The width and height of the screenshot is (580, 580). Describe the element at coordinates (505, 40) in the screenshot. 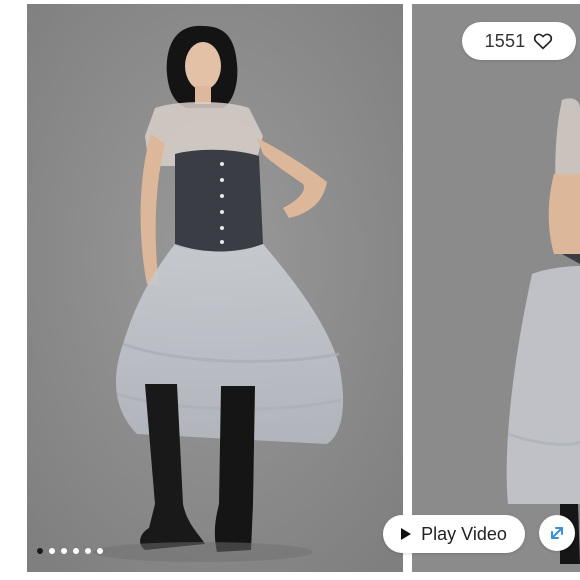

I see `like-count: 1551` at that location.